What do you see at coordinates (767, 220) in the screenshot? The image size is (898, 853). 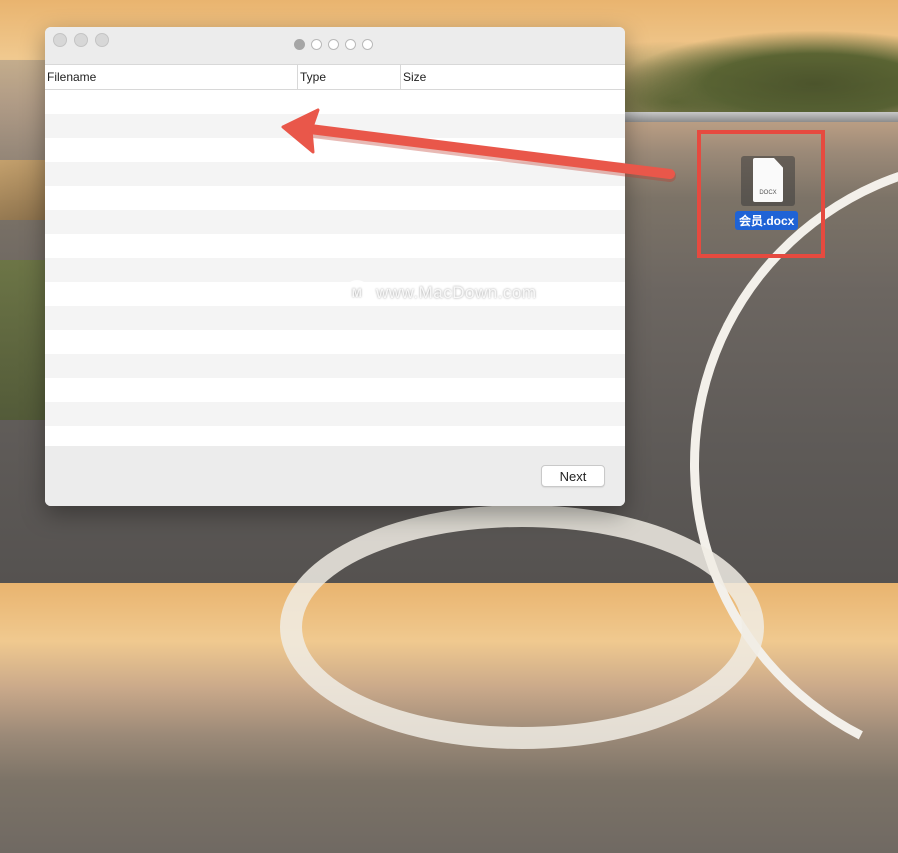 I see `file-name-label: 会员.docx` at bounding box center [767, 220].